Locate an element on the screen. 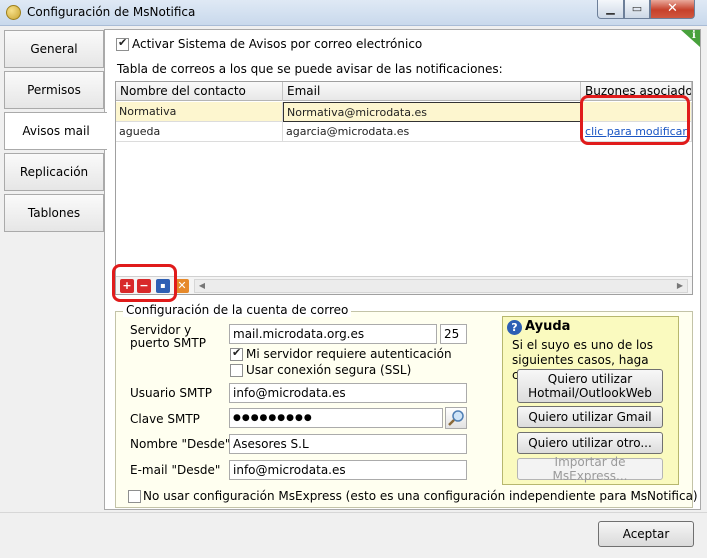 This screenshot has height=558, width=707. smtp-password-label: Clave SMTP is located at coordinates (165, 419).